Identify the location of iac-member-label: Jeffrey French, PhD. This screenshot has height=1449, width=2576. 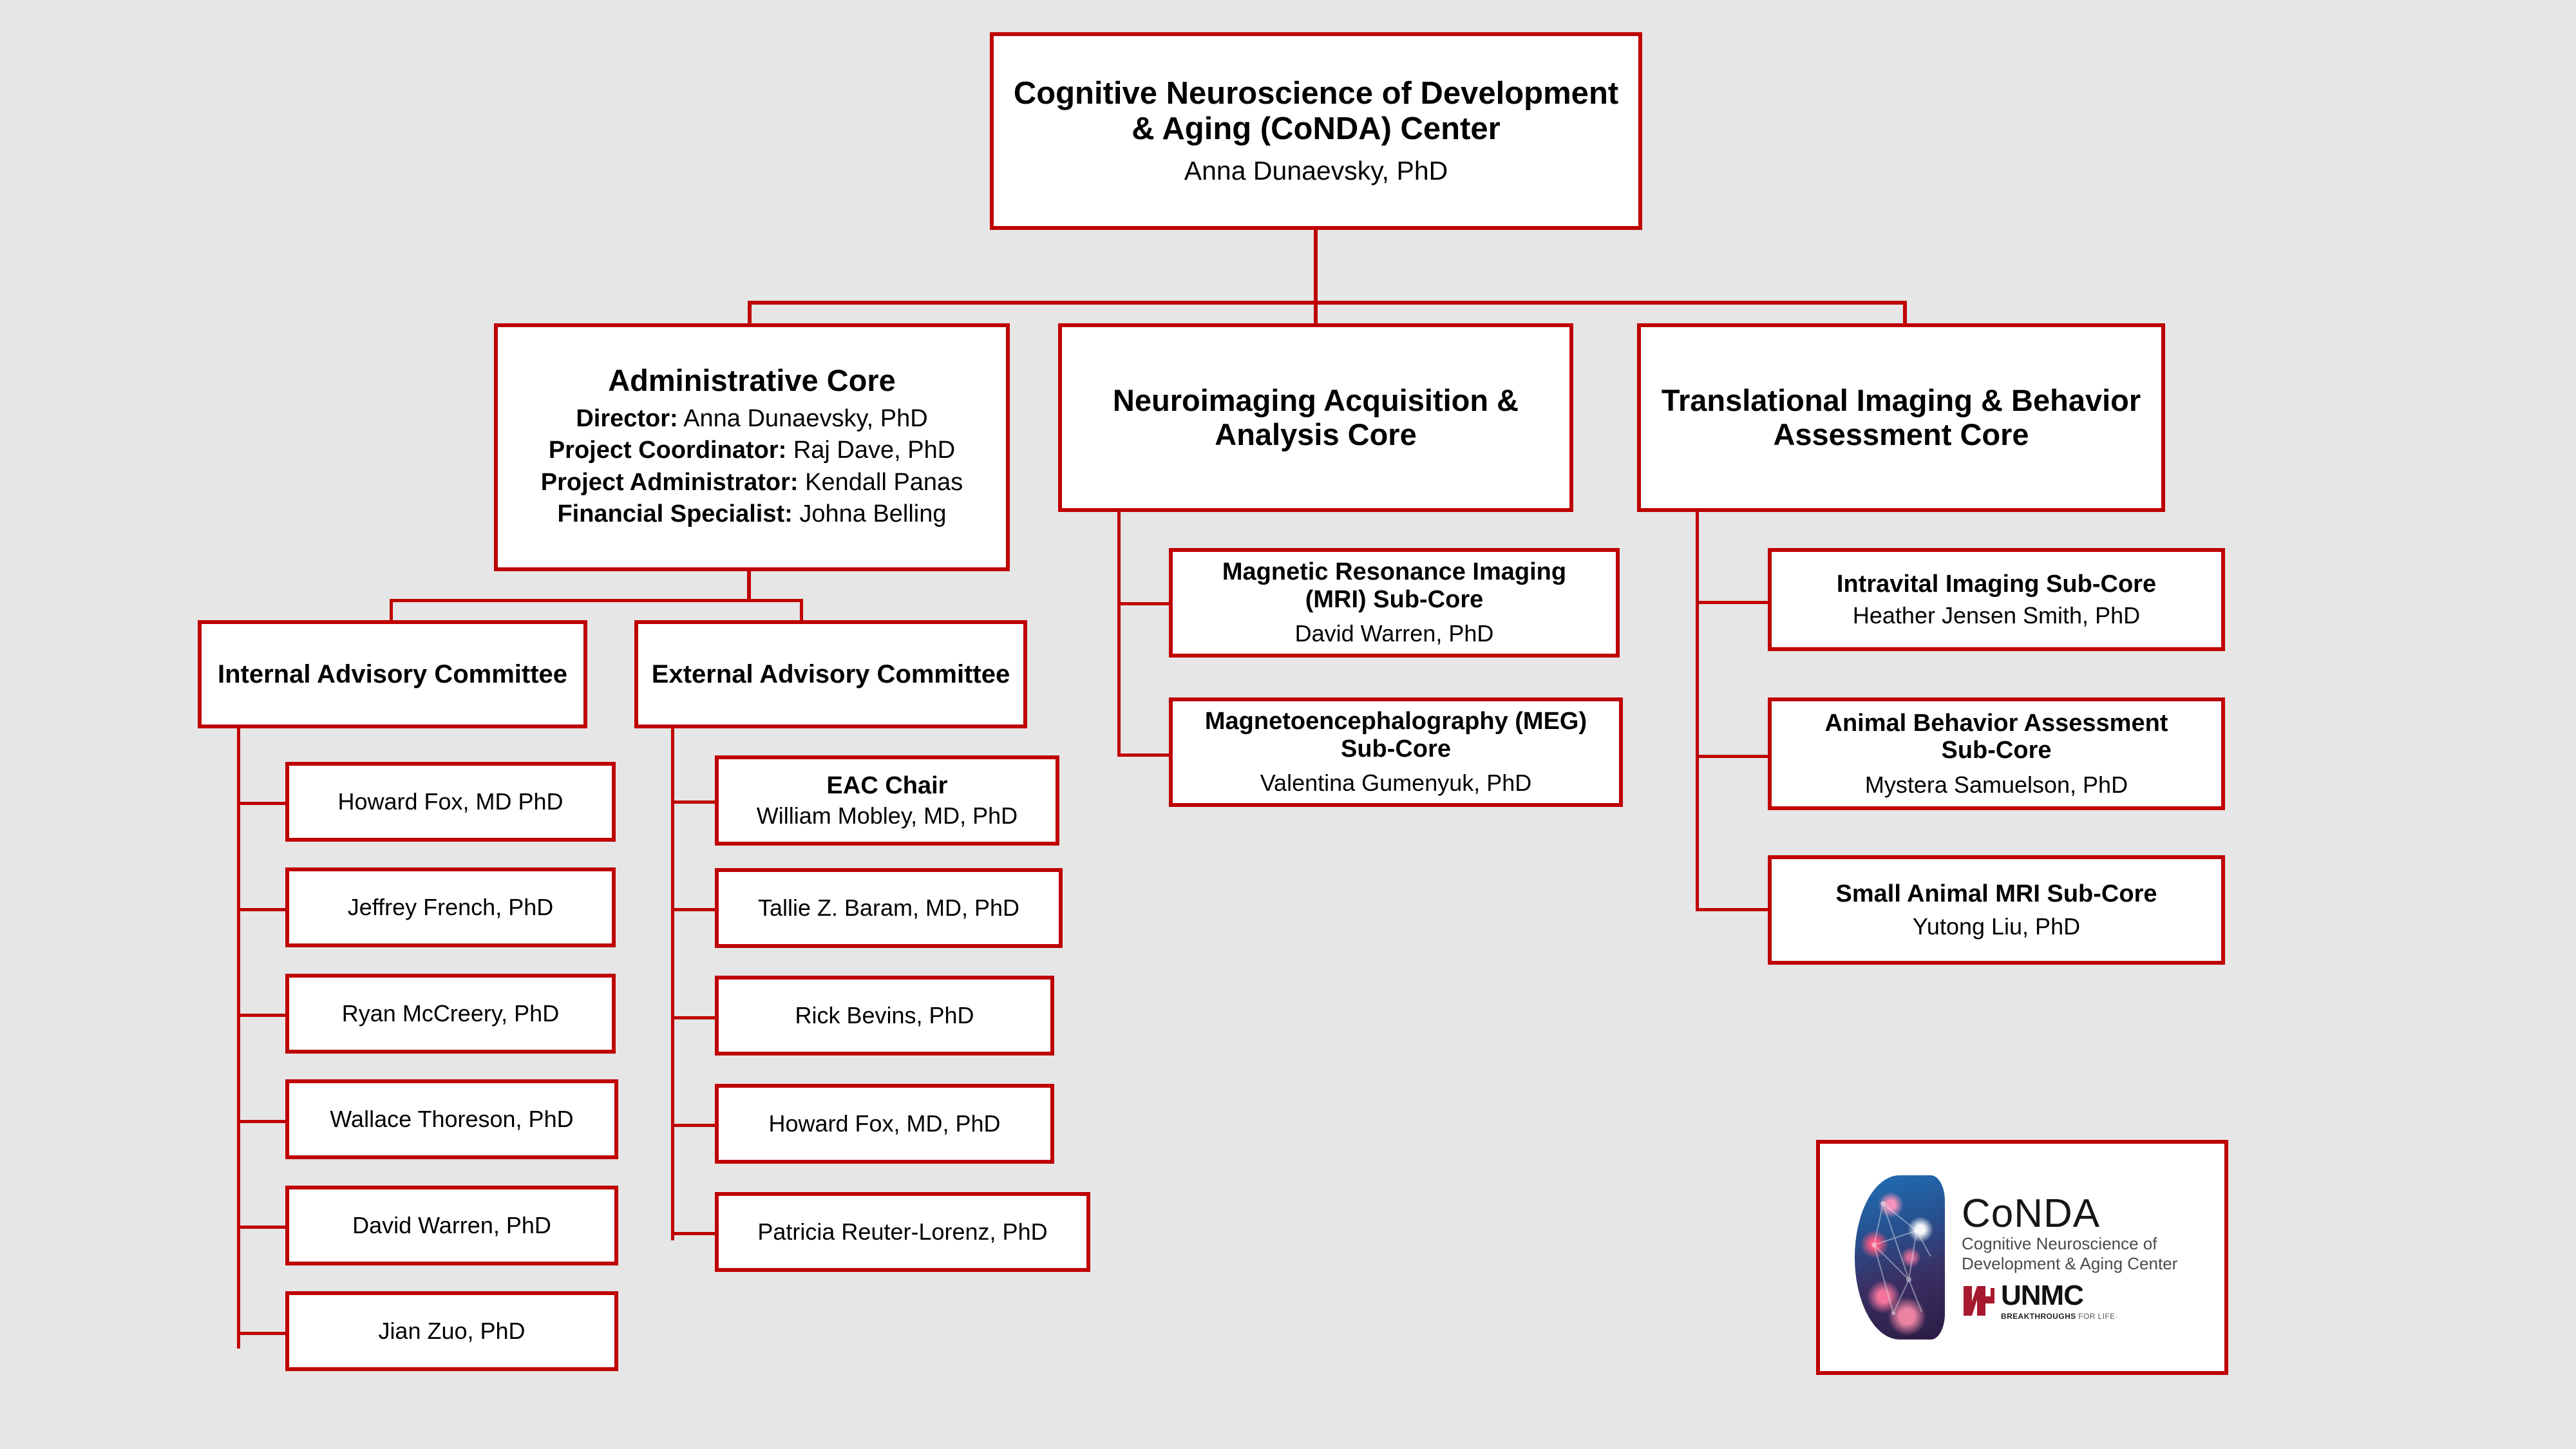
(450, 907).